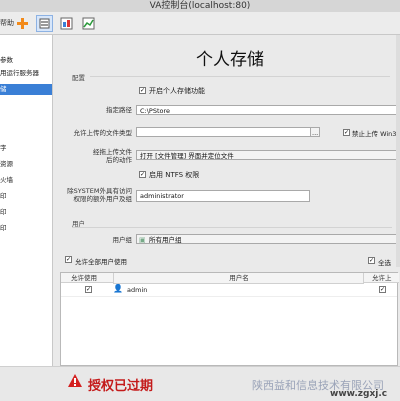 The height and width of the screenshot is (401, 400). What do you see at coordinates (267, 110) in the screenshot?
I see `path-input: C:\PStore` at bounding box center [267, 110].